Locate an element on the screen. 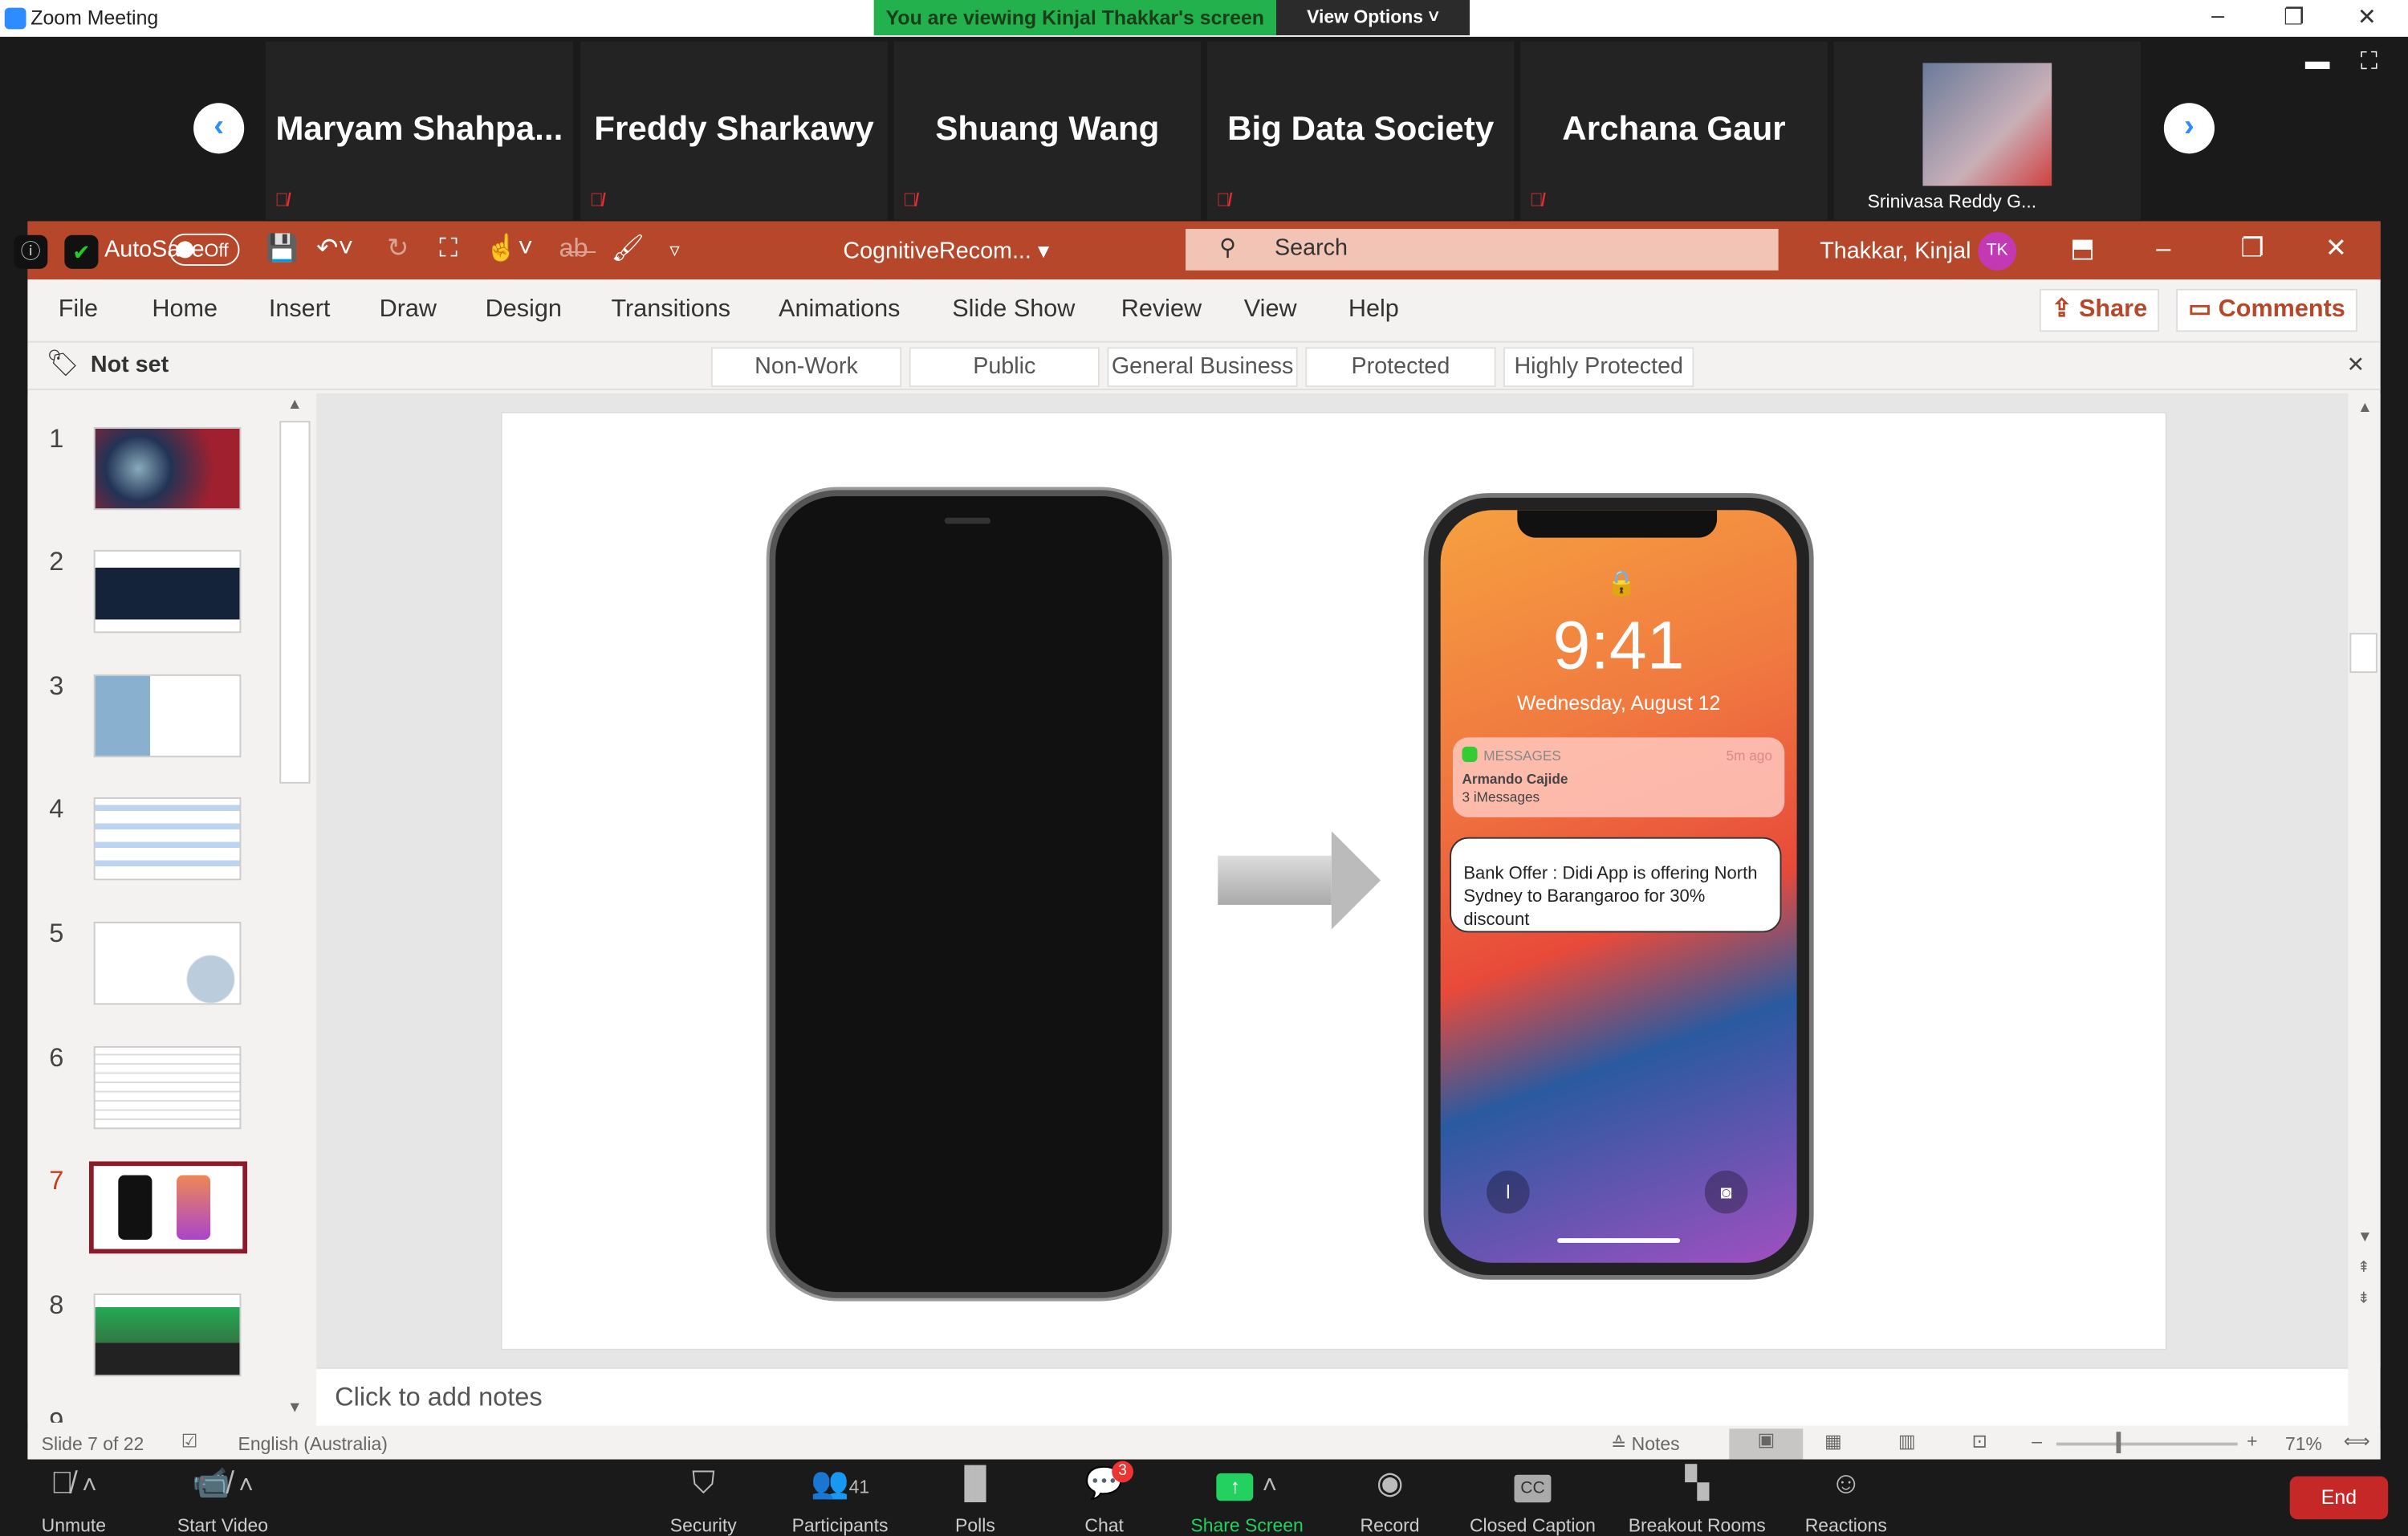  tab-transitions: Transitions is located at coordinates (670, 310).